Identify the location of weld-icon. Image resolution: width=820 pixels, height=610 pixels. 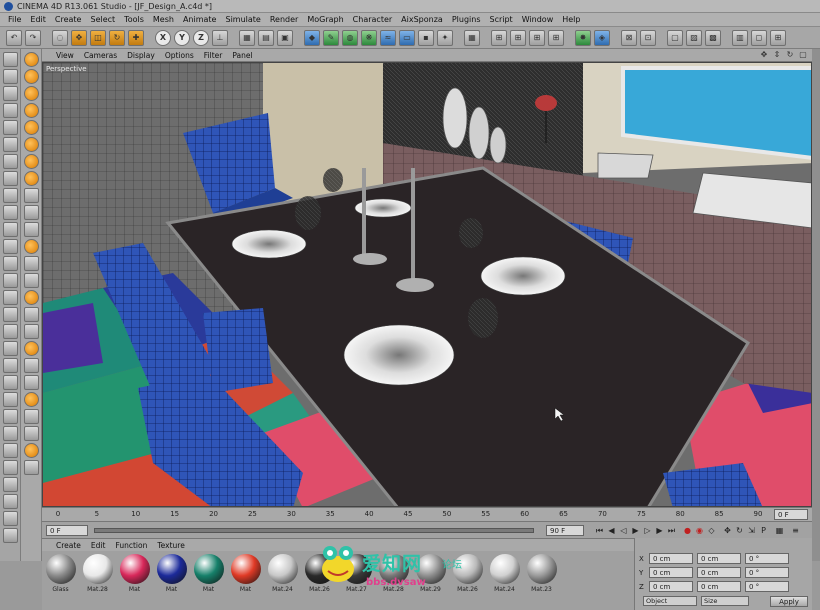
(10, 433).